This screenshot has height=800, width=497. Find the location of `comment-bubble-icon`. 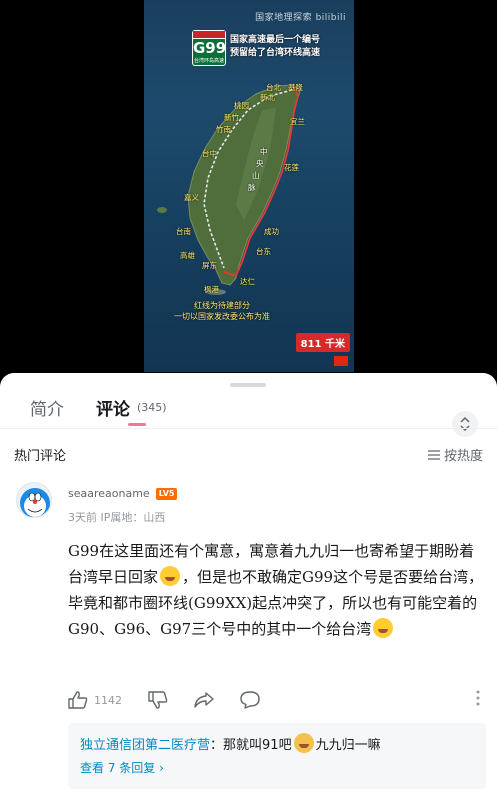

comment-bubble-icon is located at coordinates (250, 700).